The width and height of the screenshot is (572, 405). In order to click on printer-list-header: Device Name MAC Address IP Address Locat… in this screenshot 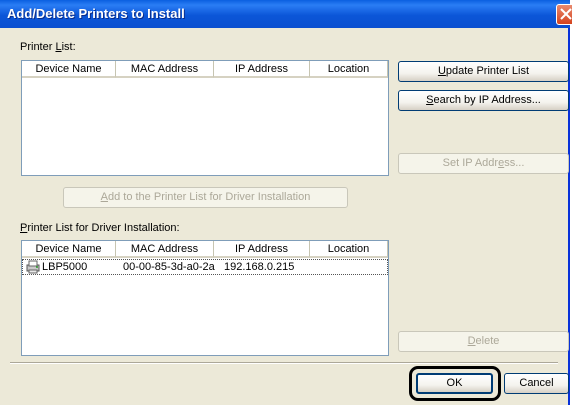, I will do `click(205, 69)`.